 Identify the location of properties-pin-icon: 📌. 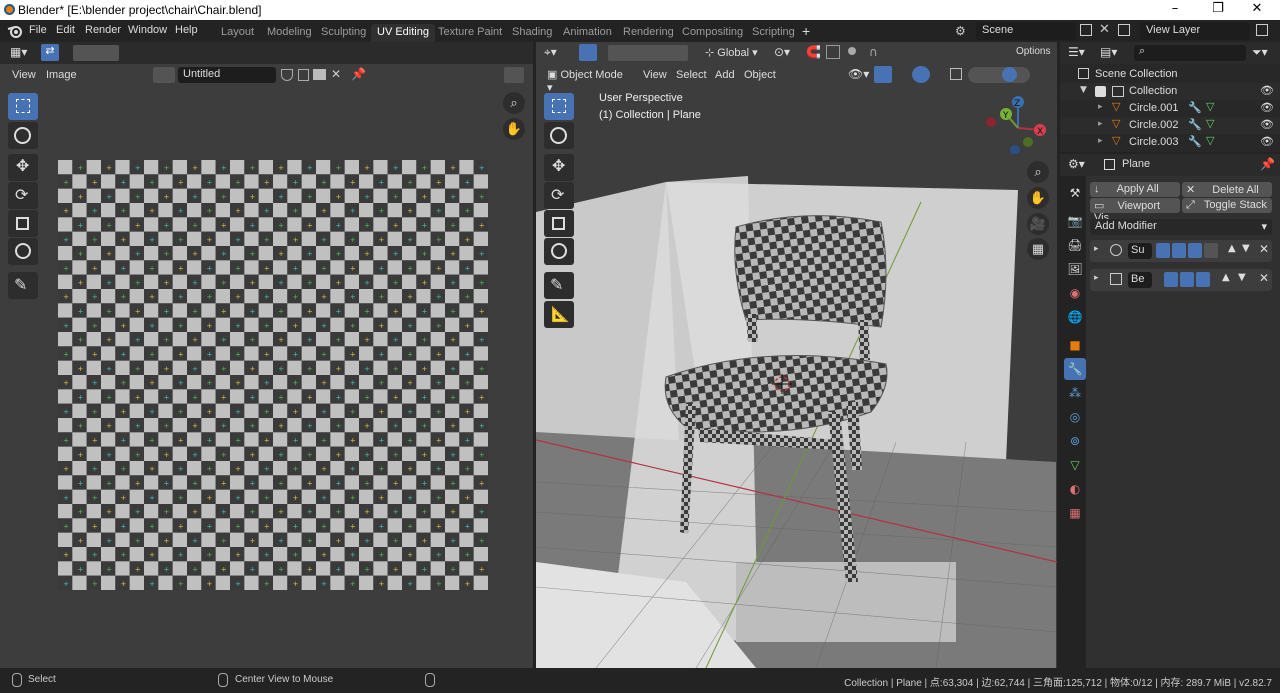
(1267, 164).